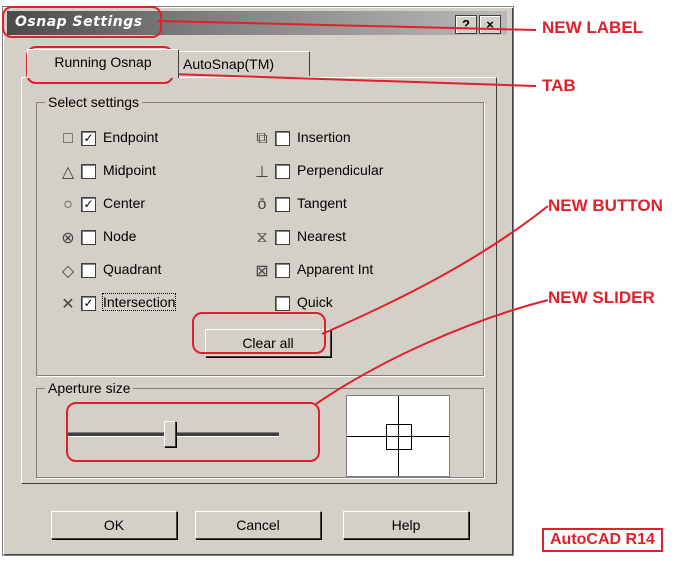 This screenshot has height=561, width=693. What do you see at coordinates (353, 80) in the screenshot?
I see `callout-line-tab` at bounding box center [353, 80].